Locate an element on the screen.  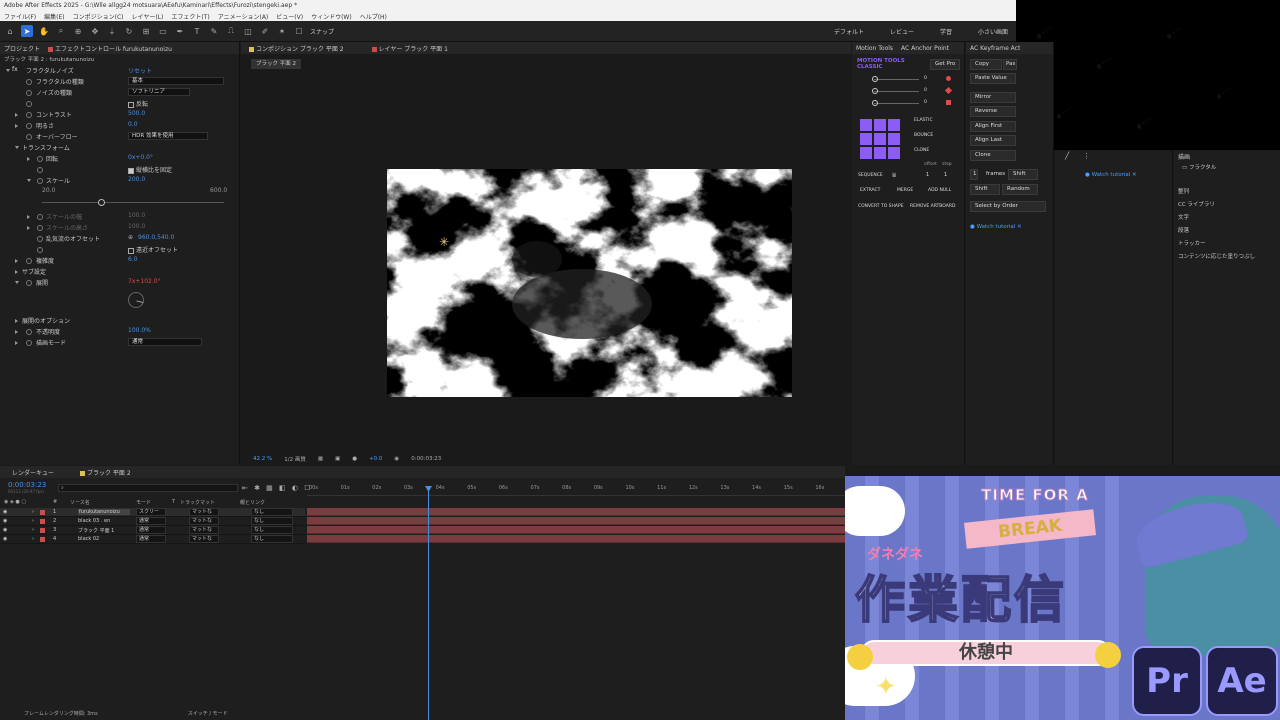
panel-cc-libraries: CC ライブラリ is located at coordinates (1216, 205).